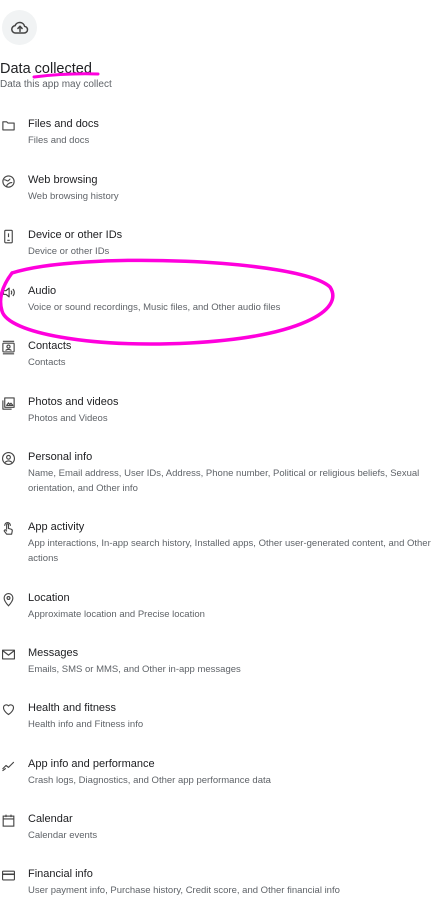  What do you see at coordinates (86, 724) in the screenshot?
I see `data-type-description: Health info and Fitness info` at bounding box center [86, 724].